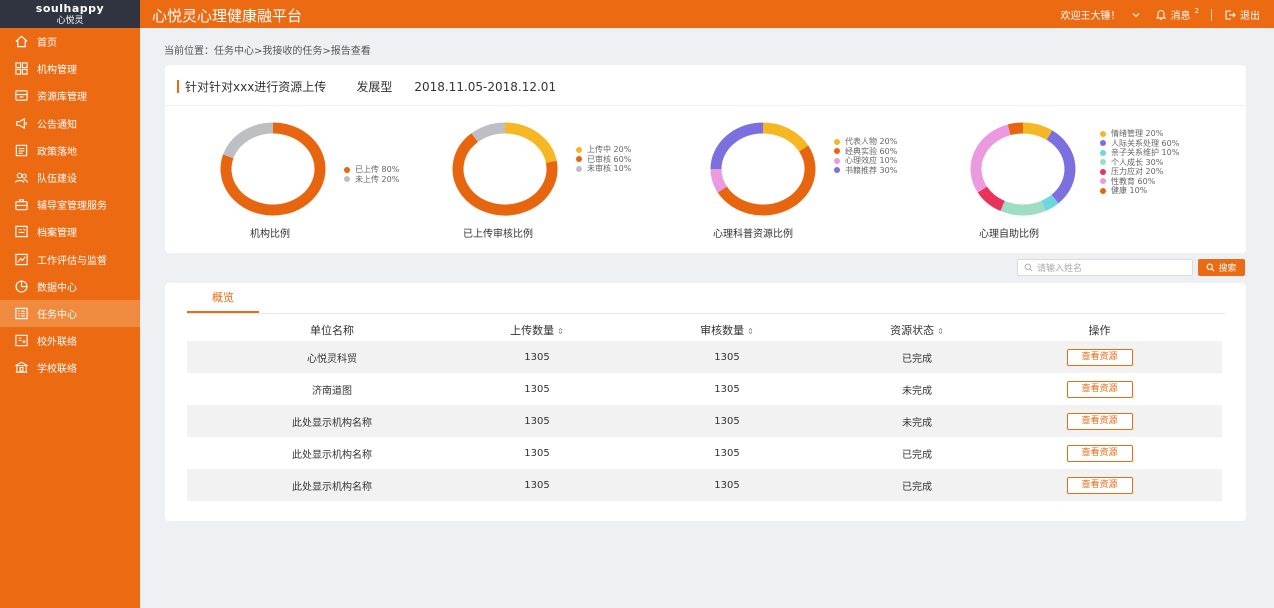 The height and width of the screenshot is (608, 1274). Describe the element at coordinates (750, 331) in the screenshot. I see `sort-icon: ⇕` at that location.